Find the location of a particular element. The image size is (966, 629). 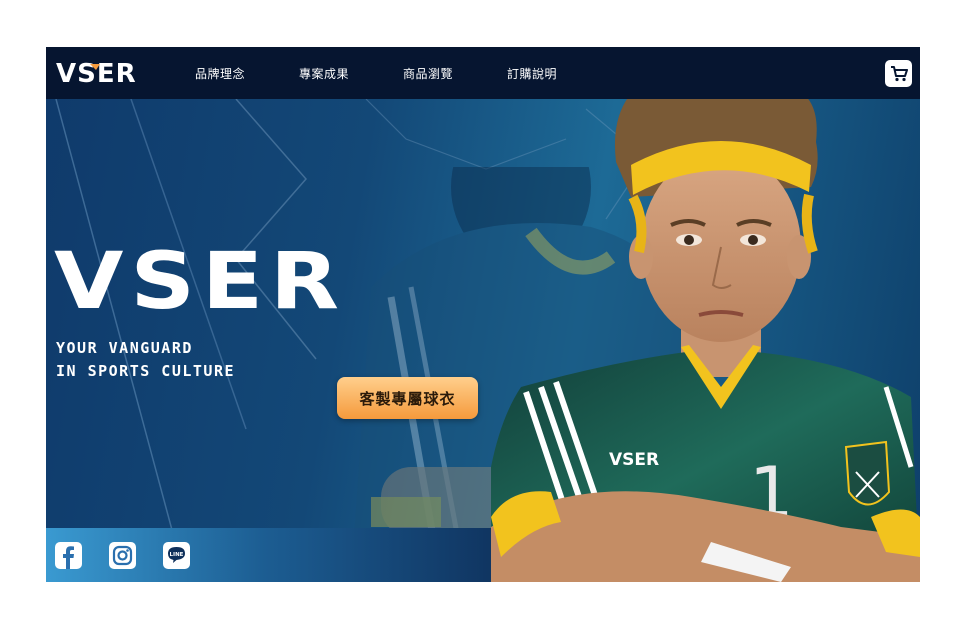

top-navbar: VSER 品牌理念 專案成果 商品瀏覽 訂購說明 is located at coordinates (483, 73).